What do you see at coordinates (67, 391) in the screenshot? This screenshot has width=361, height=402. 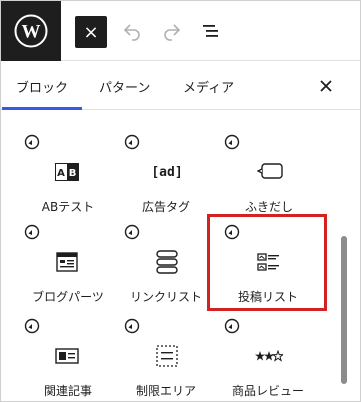 I see `block-label: 関連記事` at bounding box center [67, 391].